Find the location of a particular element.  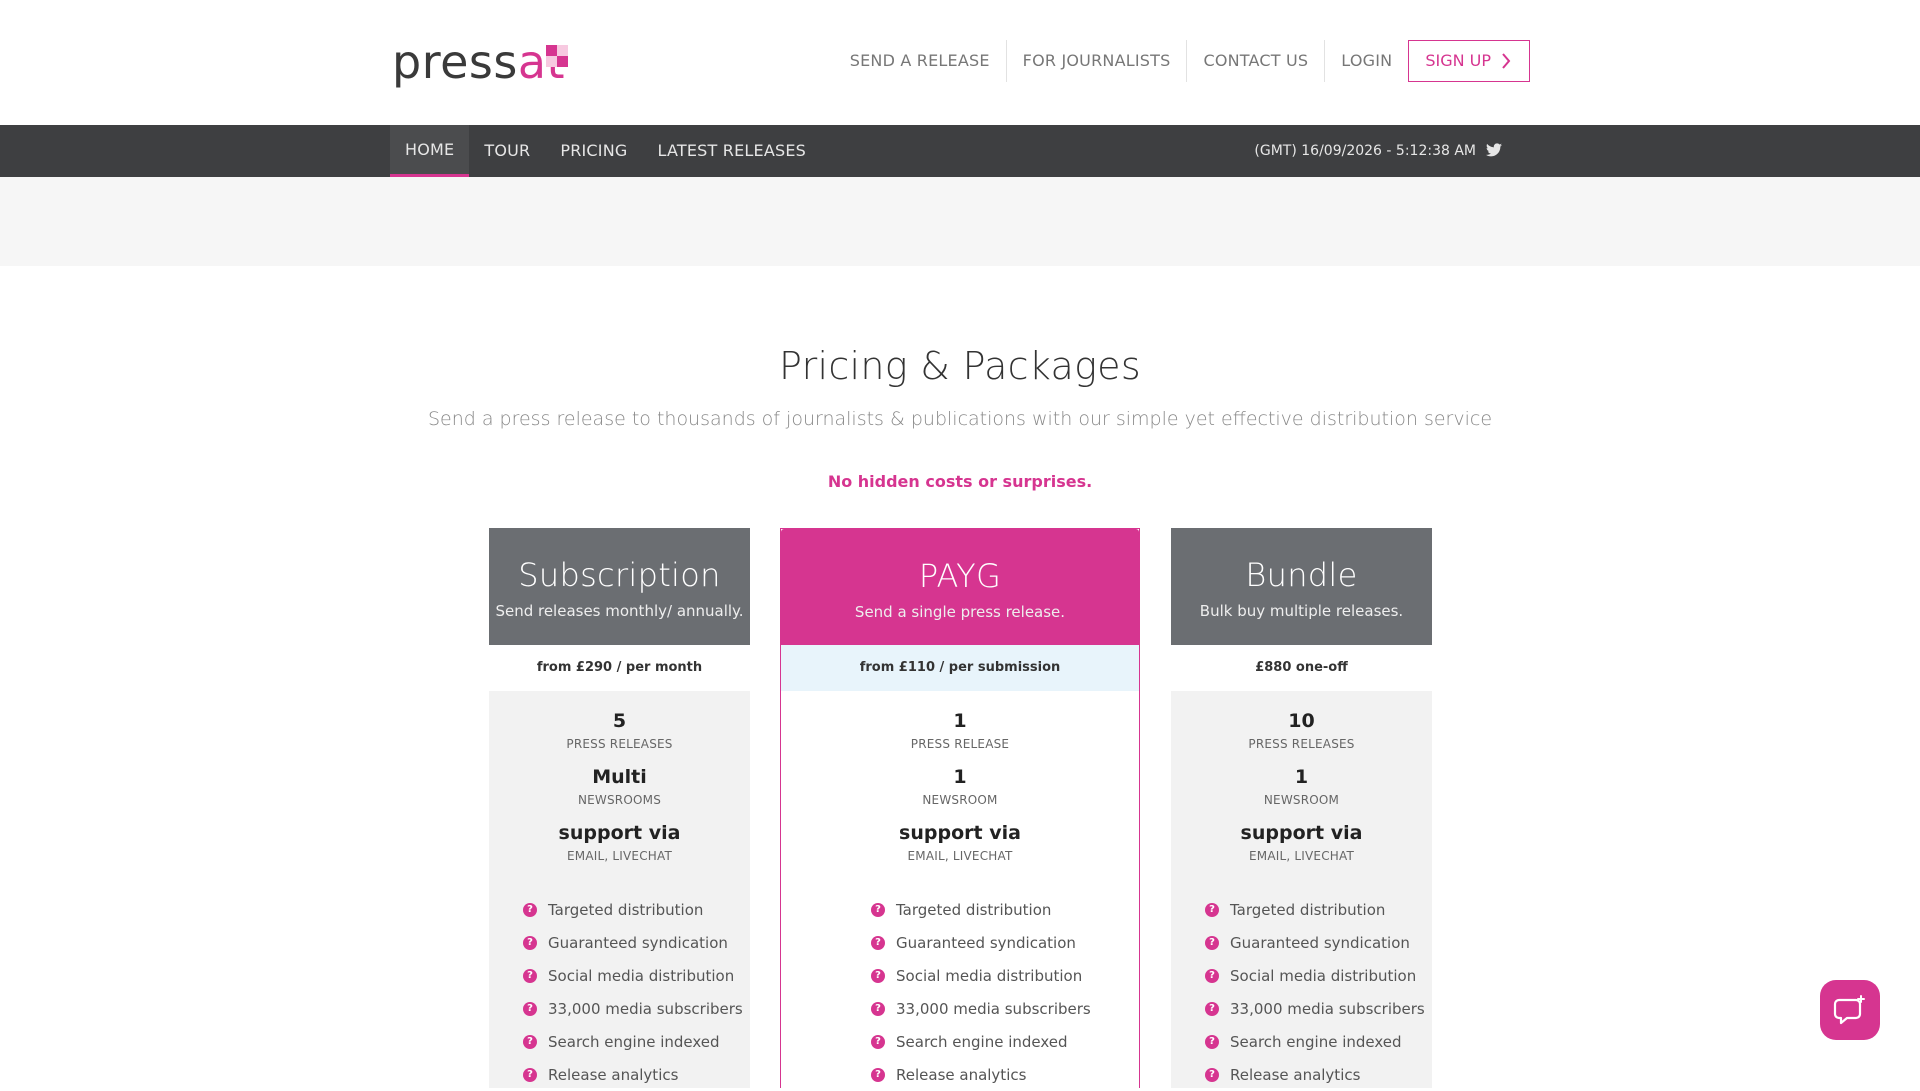

plan-desc: Send a single press release. is located at coordinates (960, 612).